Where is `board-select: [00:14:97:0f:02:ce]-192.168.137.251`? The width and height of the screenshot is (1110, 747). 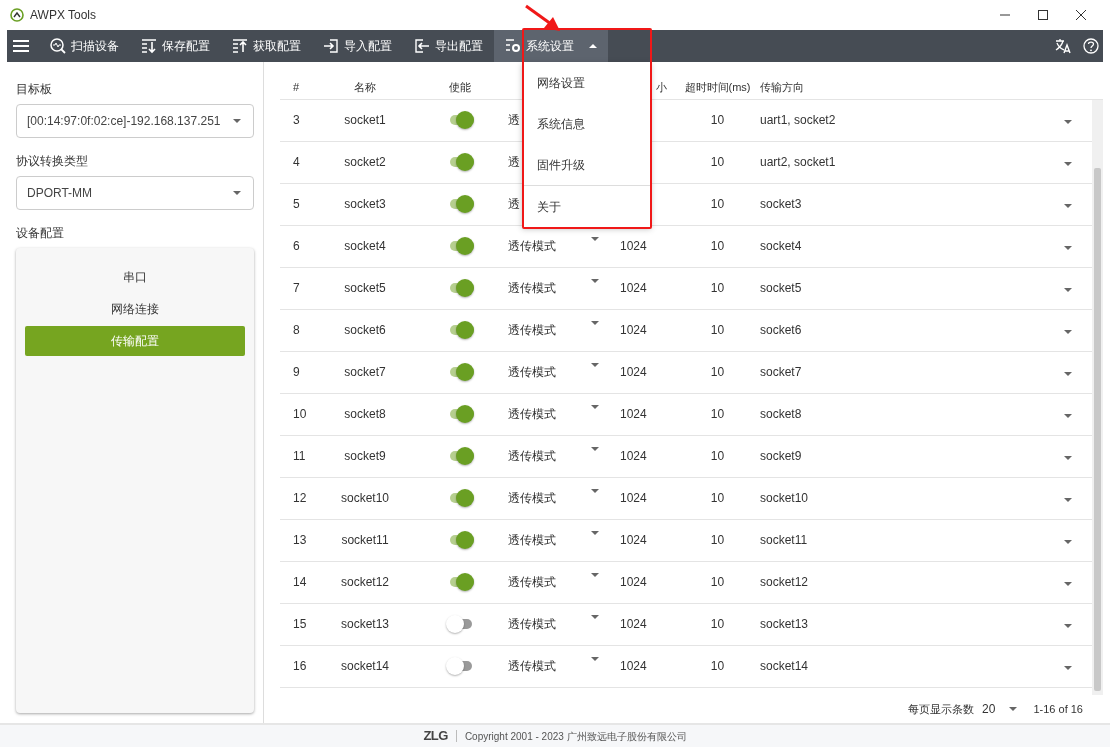 board-select: [00:14:97:0f:02:ce]-192.168.137.251 is located at coordinates (135, 121).